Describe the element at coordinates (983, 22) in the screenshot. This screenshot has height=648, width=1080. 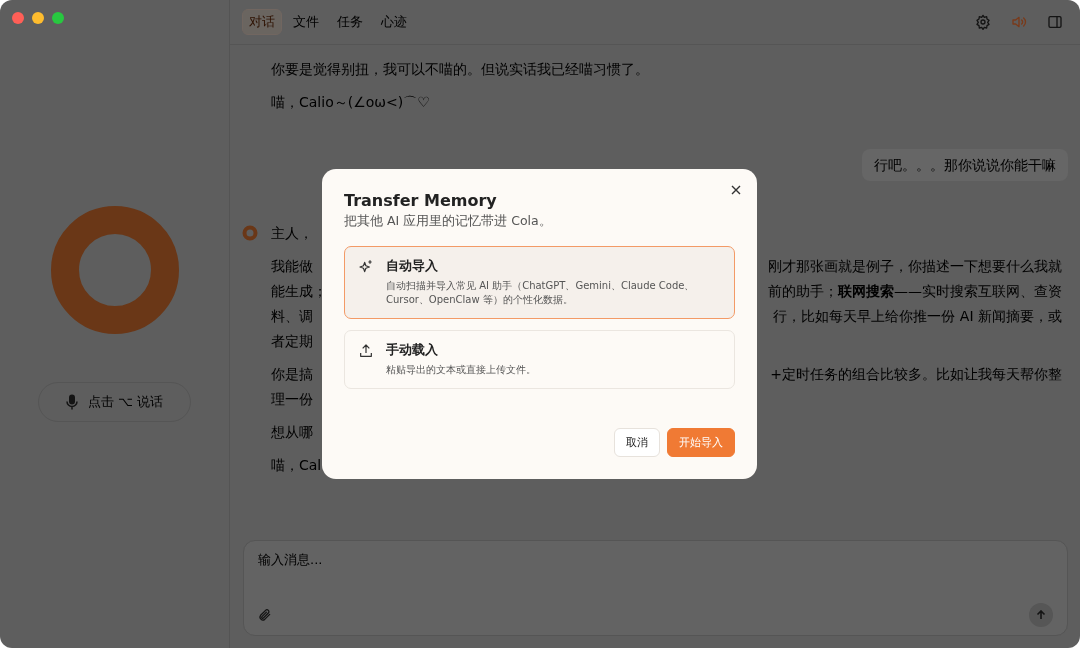
I see `settings-icon` at that location.